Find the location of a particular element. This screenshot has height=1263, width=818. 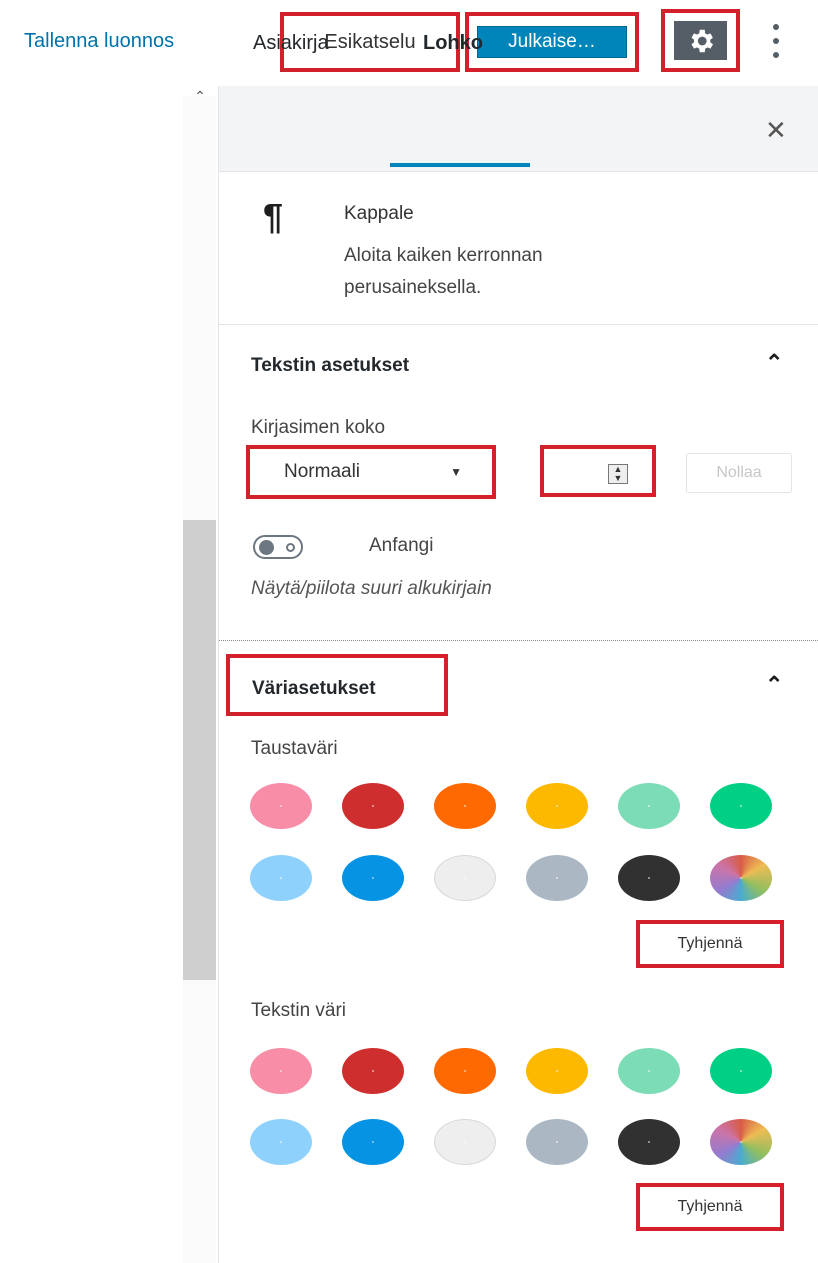

block-title: Kappale is located at coordinates (379, 213).